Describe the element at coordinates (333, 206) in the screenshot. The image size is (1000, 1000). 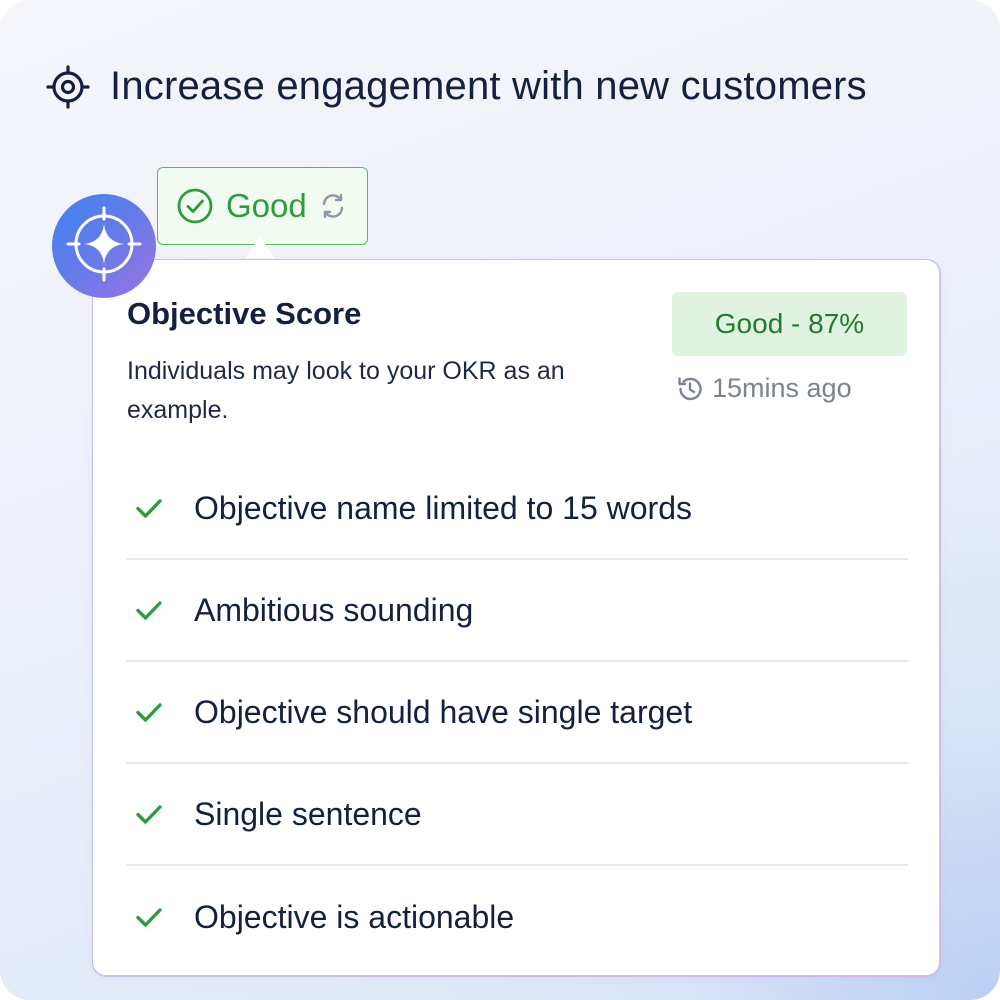
I see `refresh-icon` at that location.